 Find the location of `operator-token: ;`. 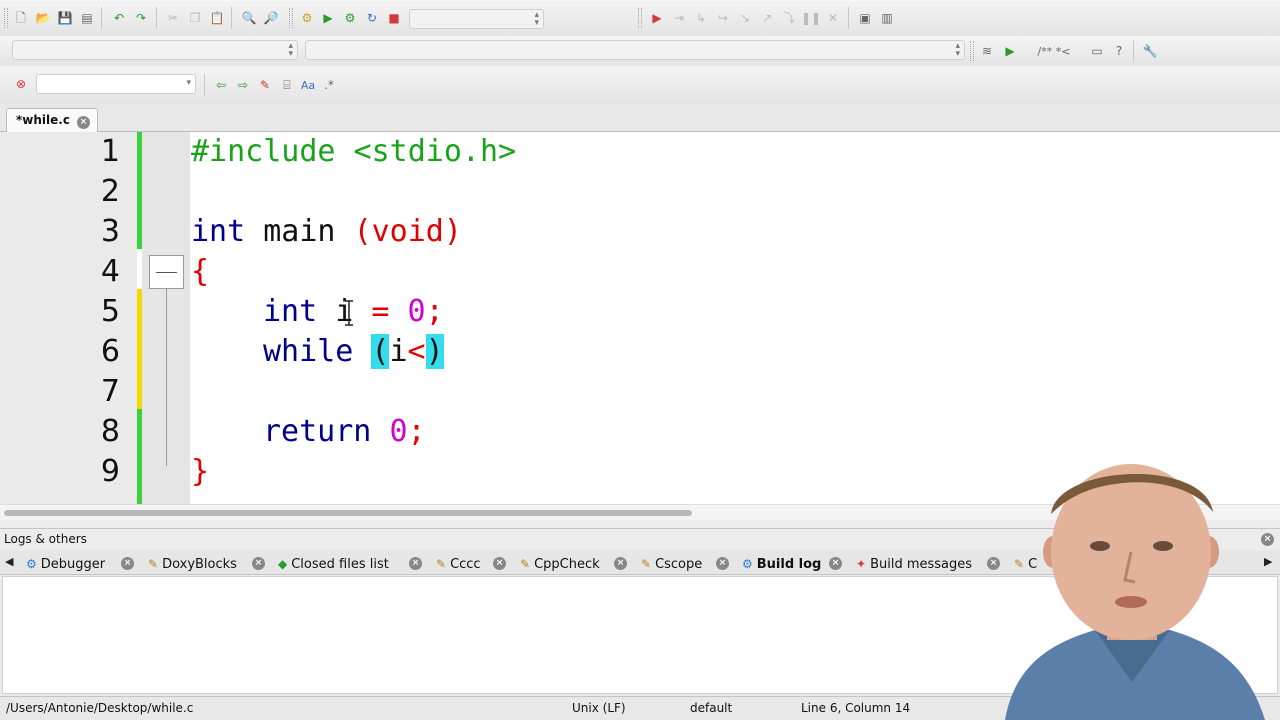

operator-token: ; is located at coordinates (434, 311).